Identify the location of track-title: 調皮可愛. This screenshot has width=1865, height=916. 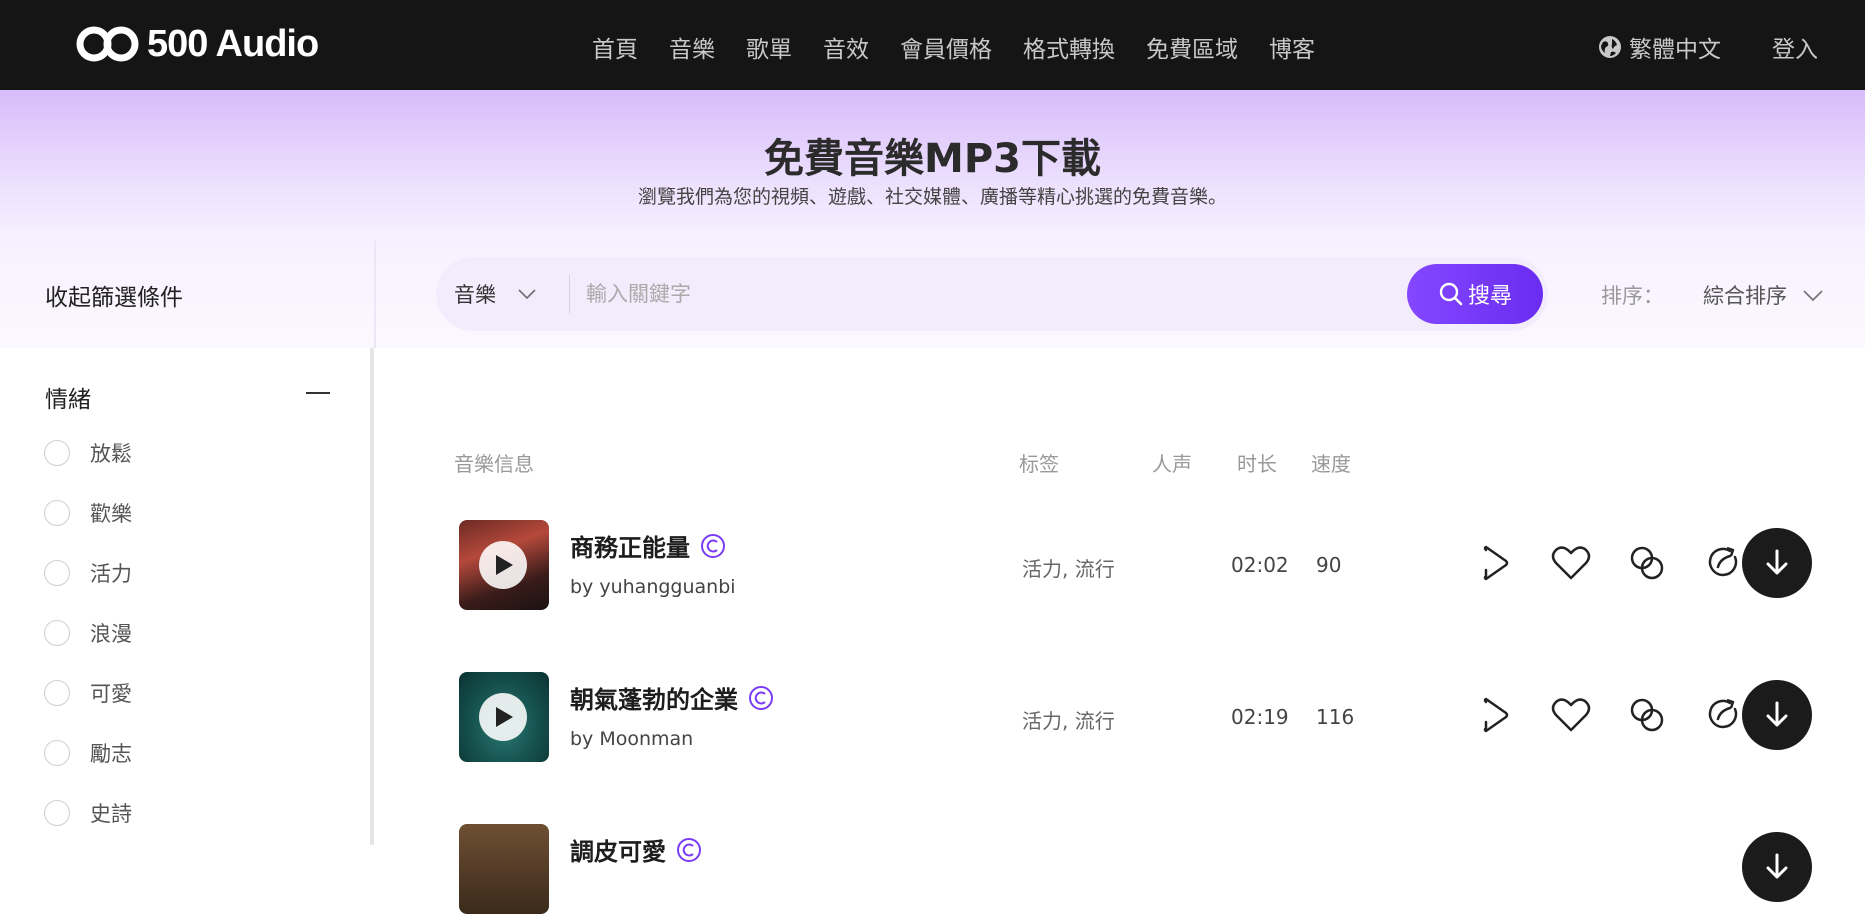
(636, 849).